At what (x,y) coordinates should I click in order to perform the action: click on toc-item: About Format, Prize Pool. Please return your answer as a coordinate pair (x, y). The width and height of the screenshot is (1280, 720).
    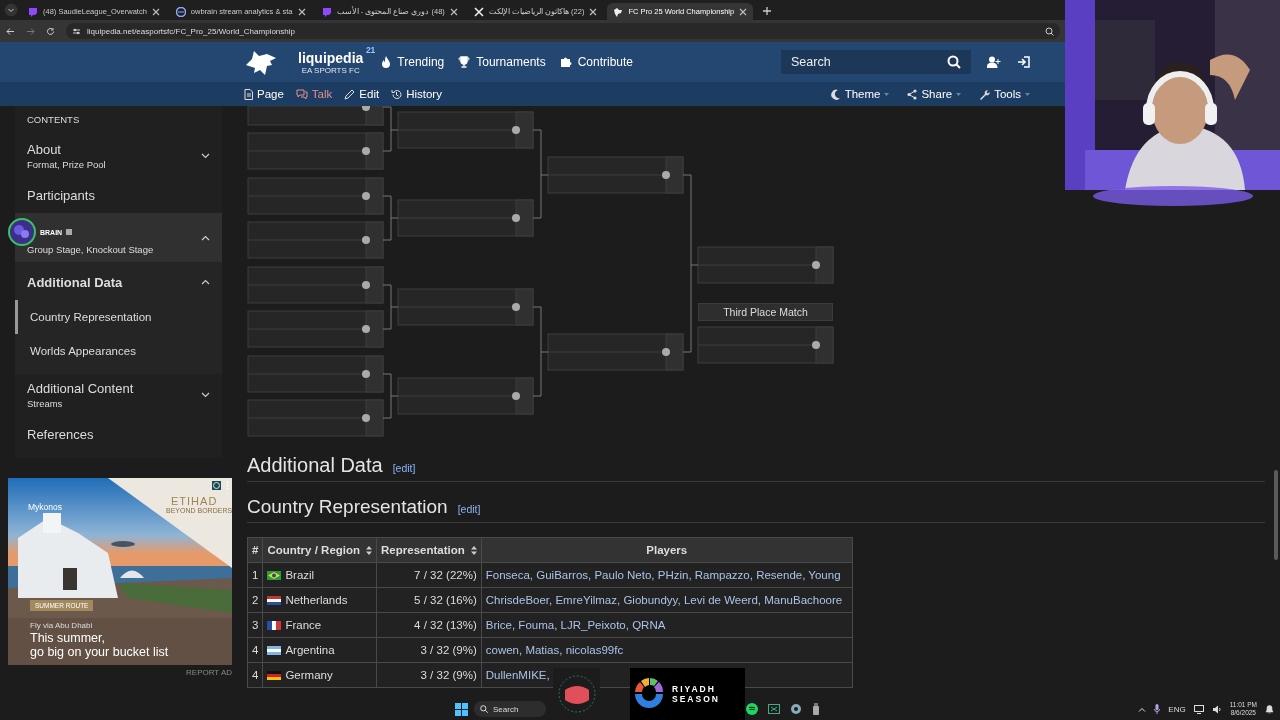
    Looking at the image, I should click on (118, 156).